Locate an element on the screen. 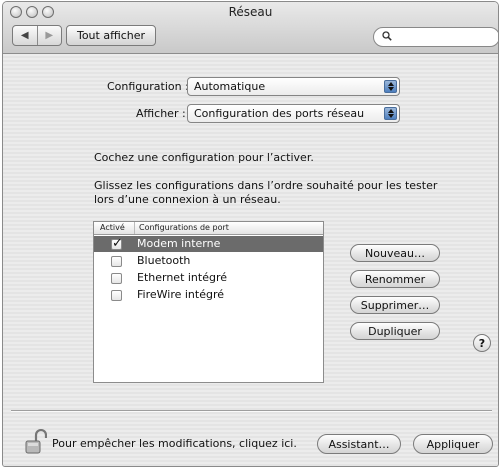 The image size is (501, 469). column-header-port: Configurations de port is located at coordinates (229, 228).